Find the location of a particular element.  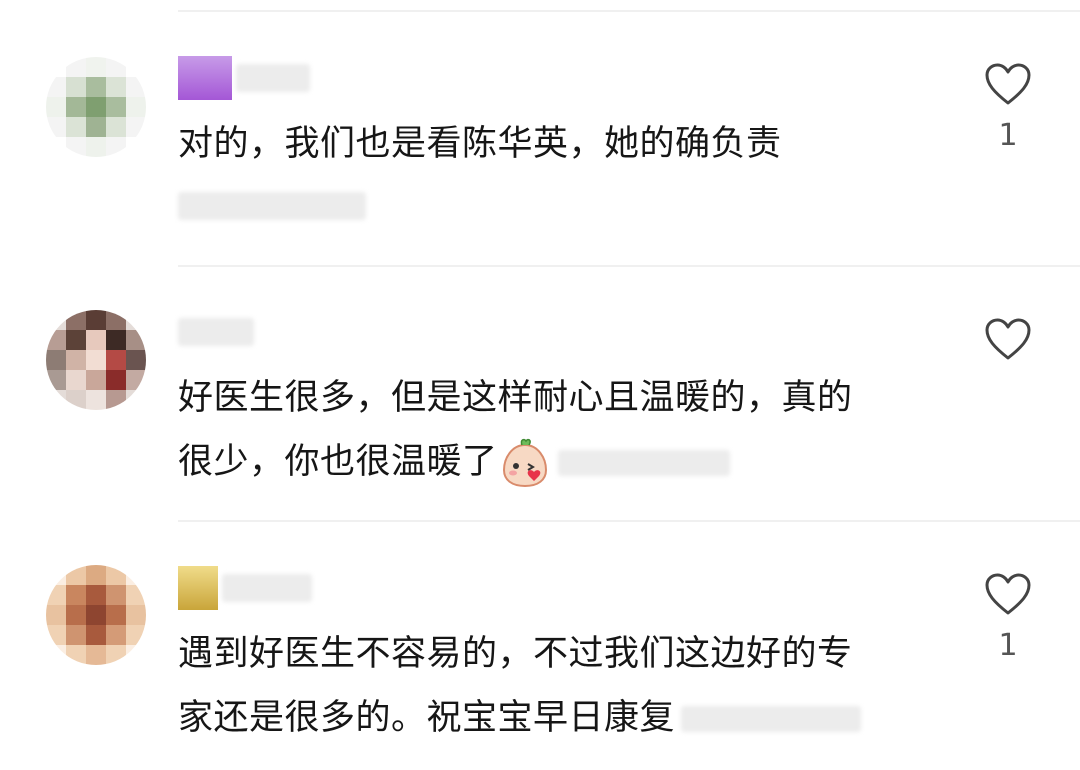

like-button is located at coordinates (1008, 345).